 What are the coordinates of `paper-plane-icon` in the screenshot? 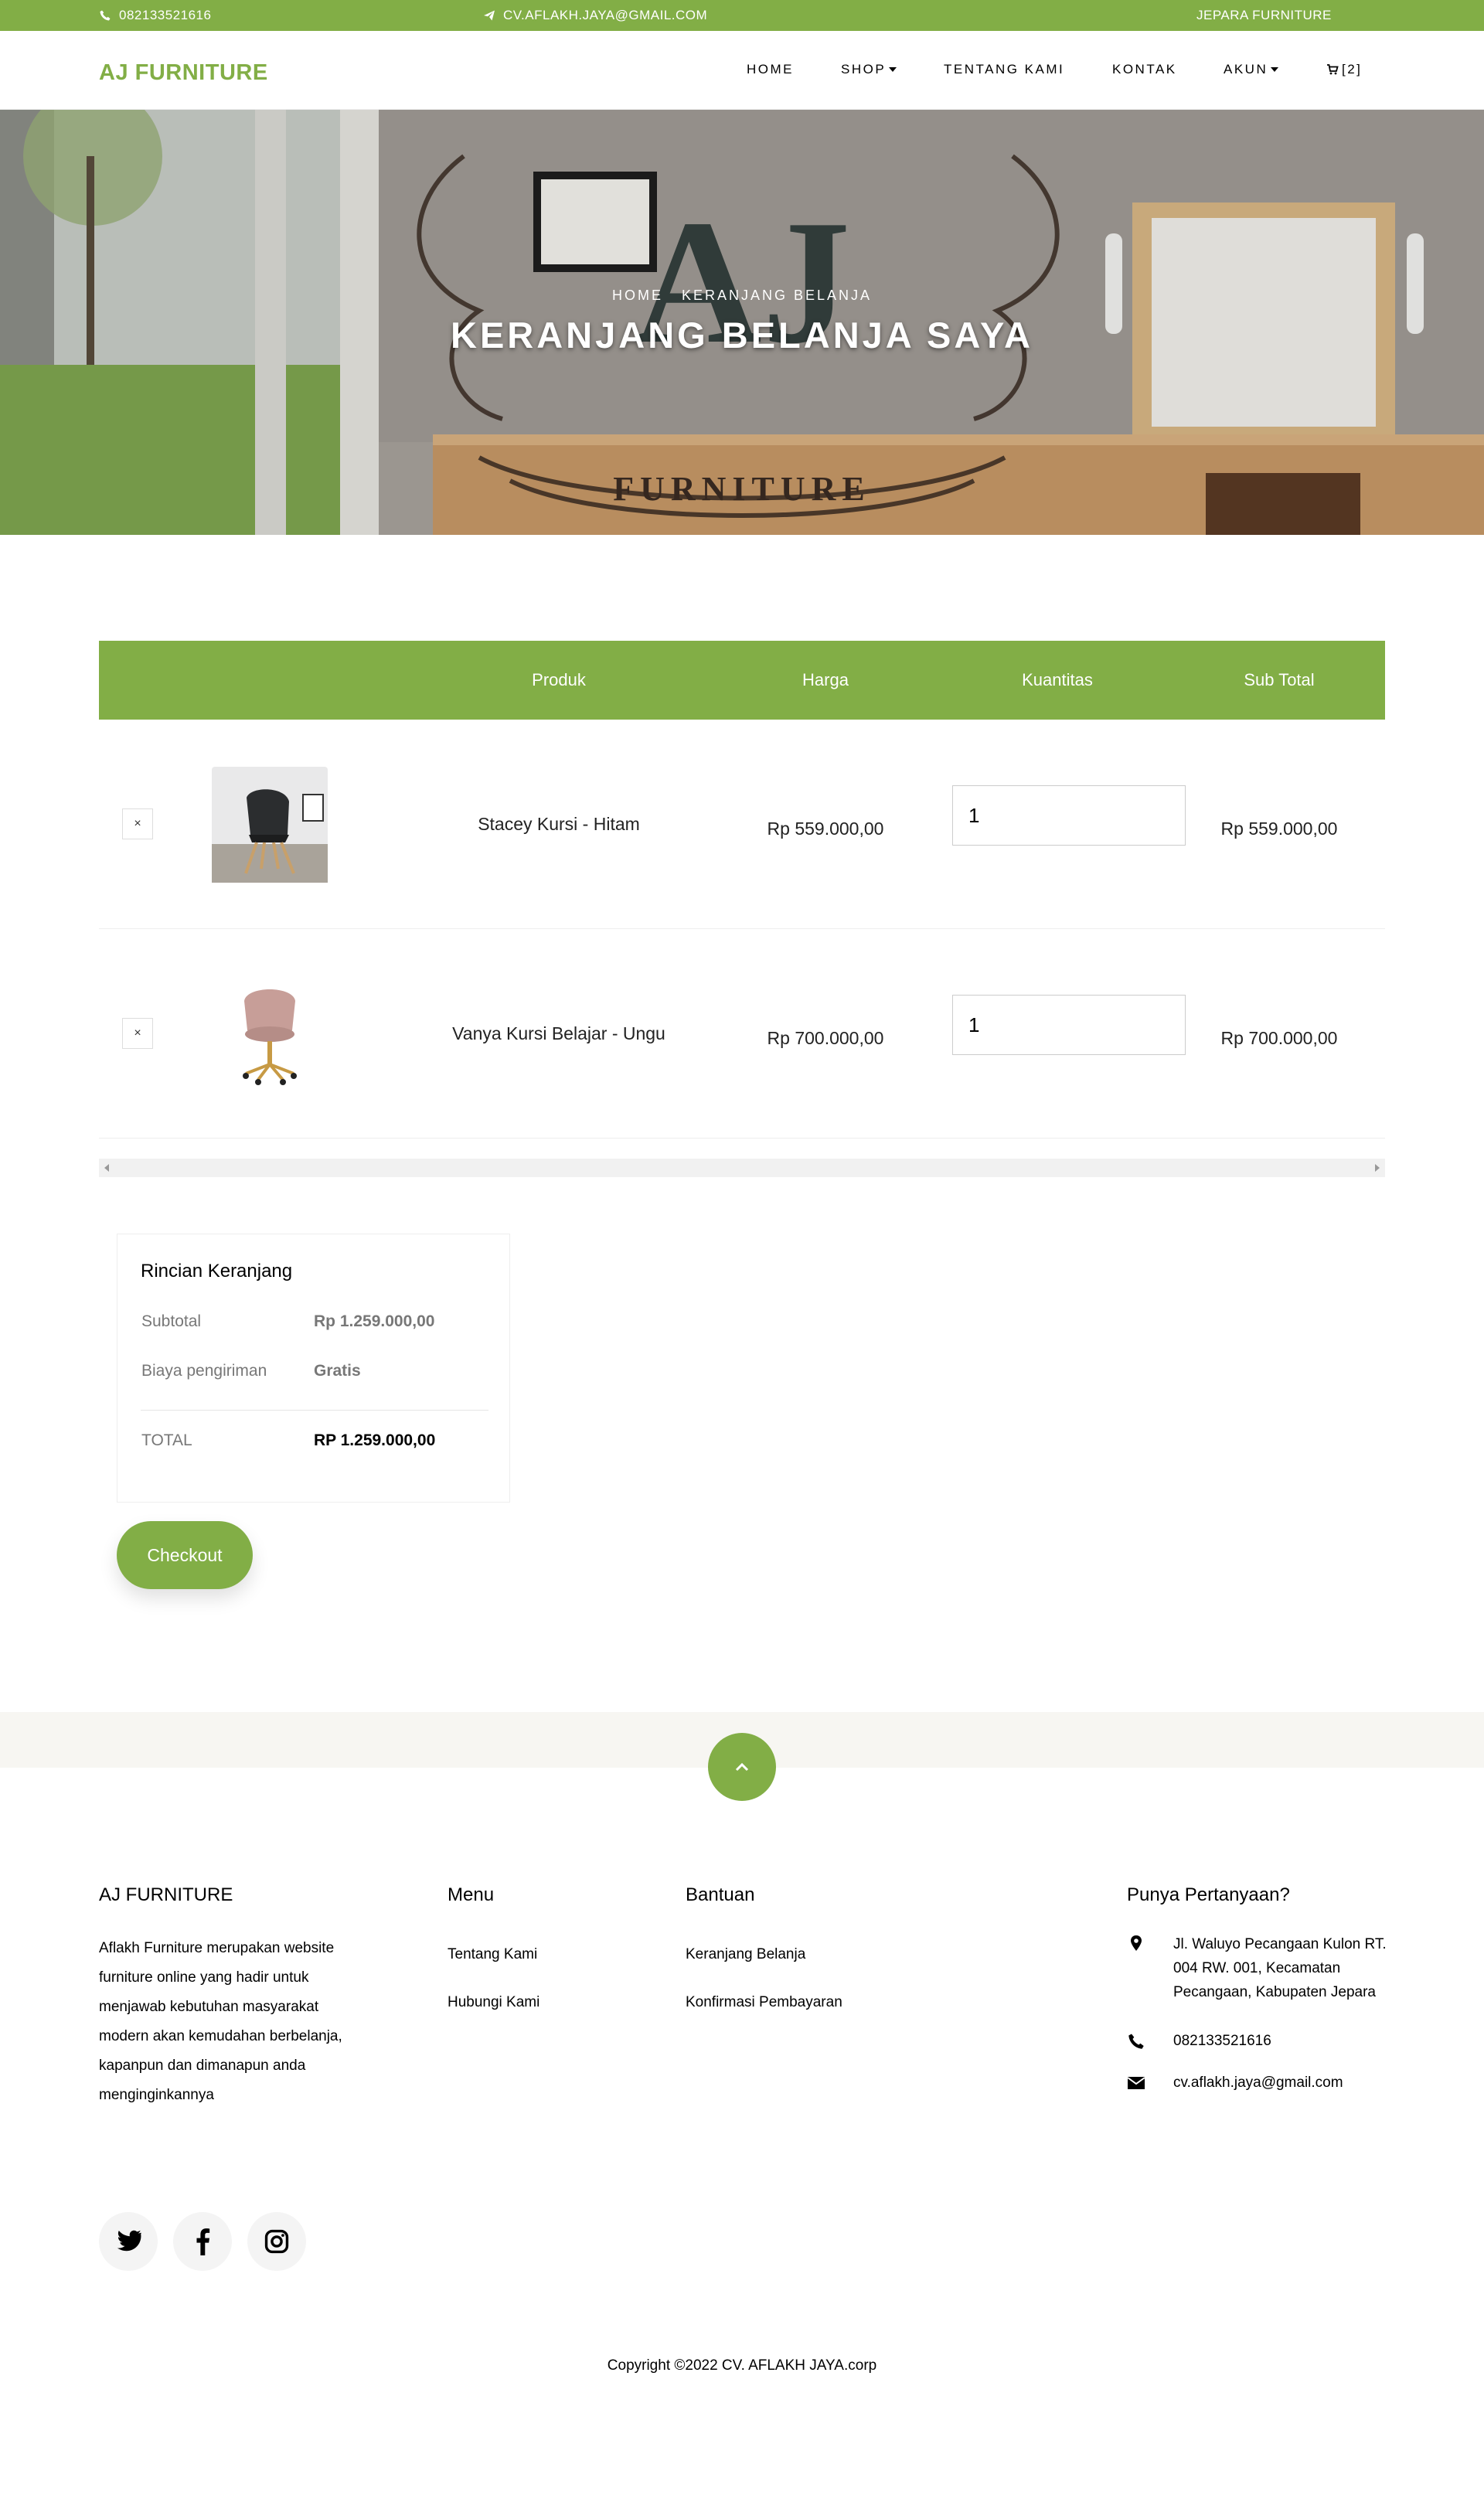 It's located at (489, 16).